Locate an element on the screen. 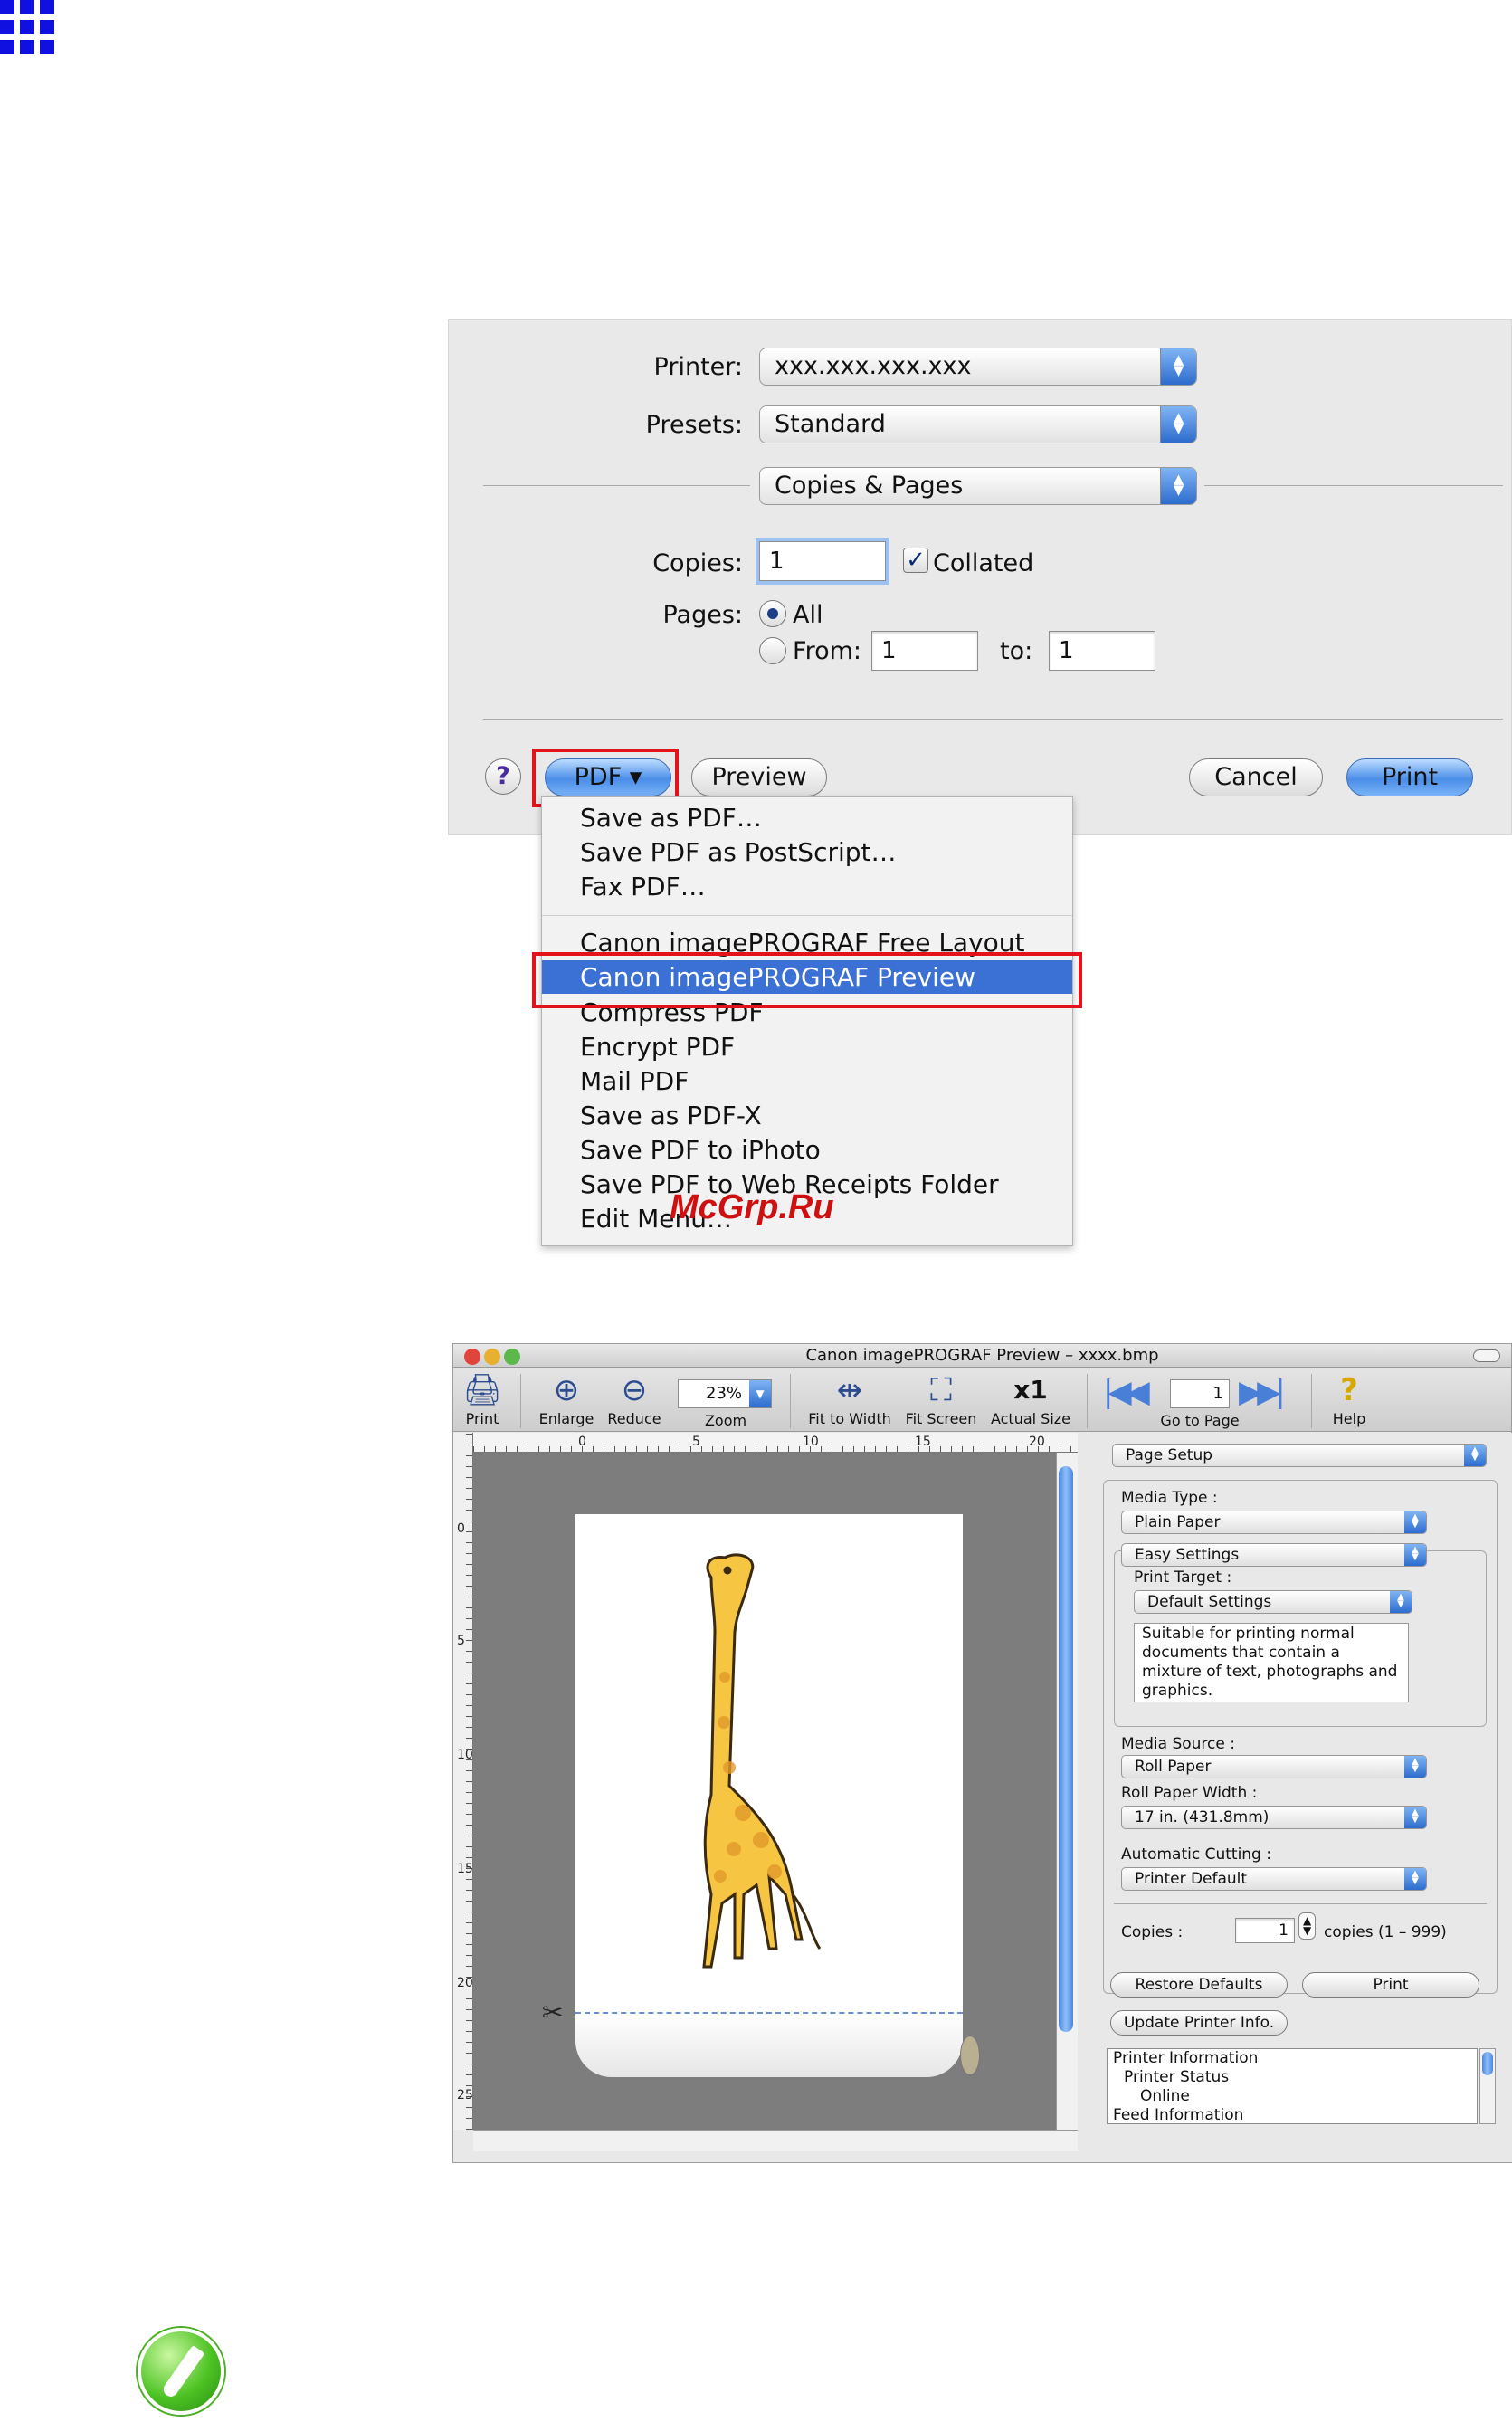  ruler-label: 15 is located at coordinates (923, 1442).